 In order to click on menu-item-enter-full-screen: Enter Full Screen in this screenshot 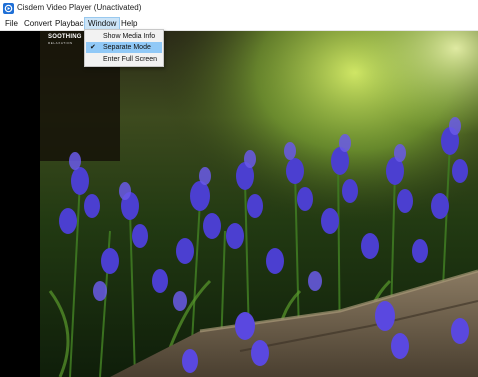, I will do `click(124, 59)`.